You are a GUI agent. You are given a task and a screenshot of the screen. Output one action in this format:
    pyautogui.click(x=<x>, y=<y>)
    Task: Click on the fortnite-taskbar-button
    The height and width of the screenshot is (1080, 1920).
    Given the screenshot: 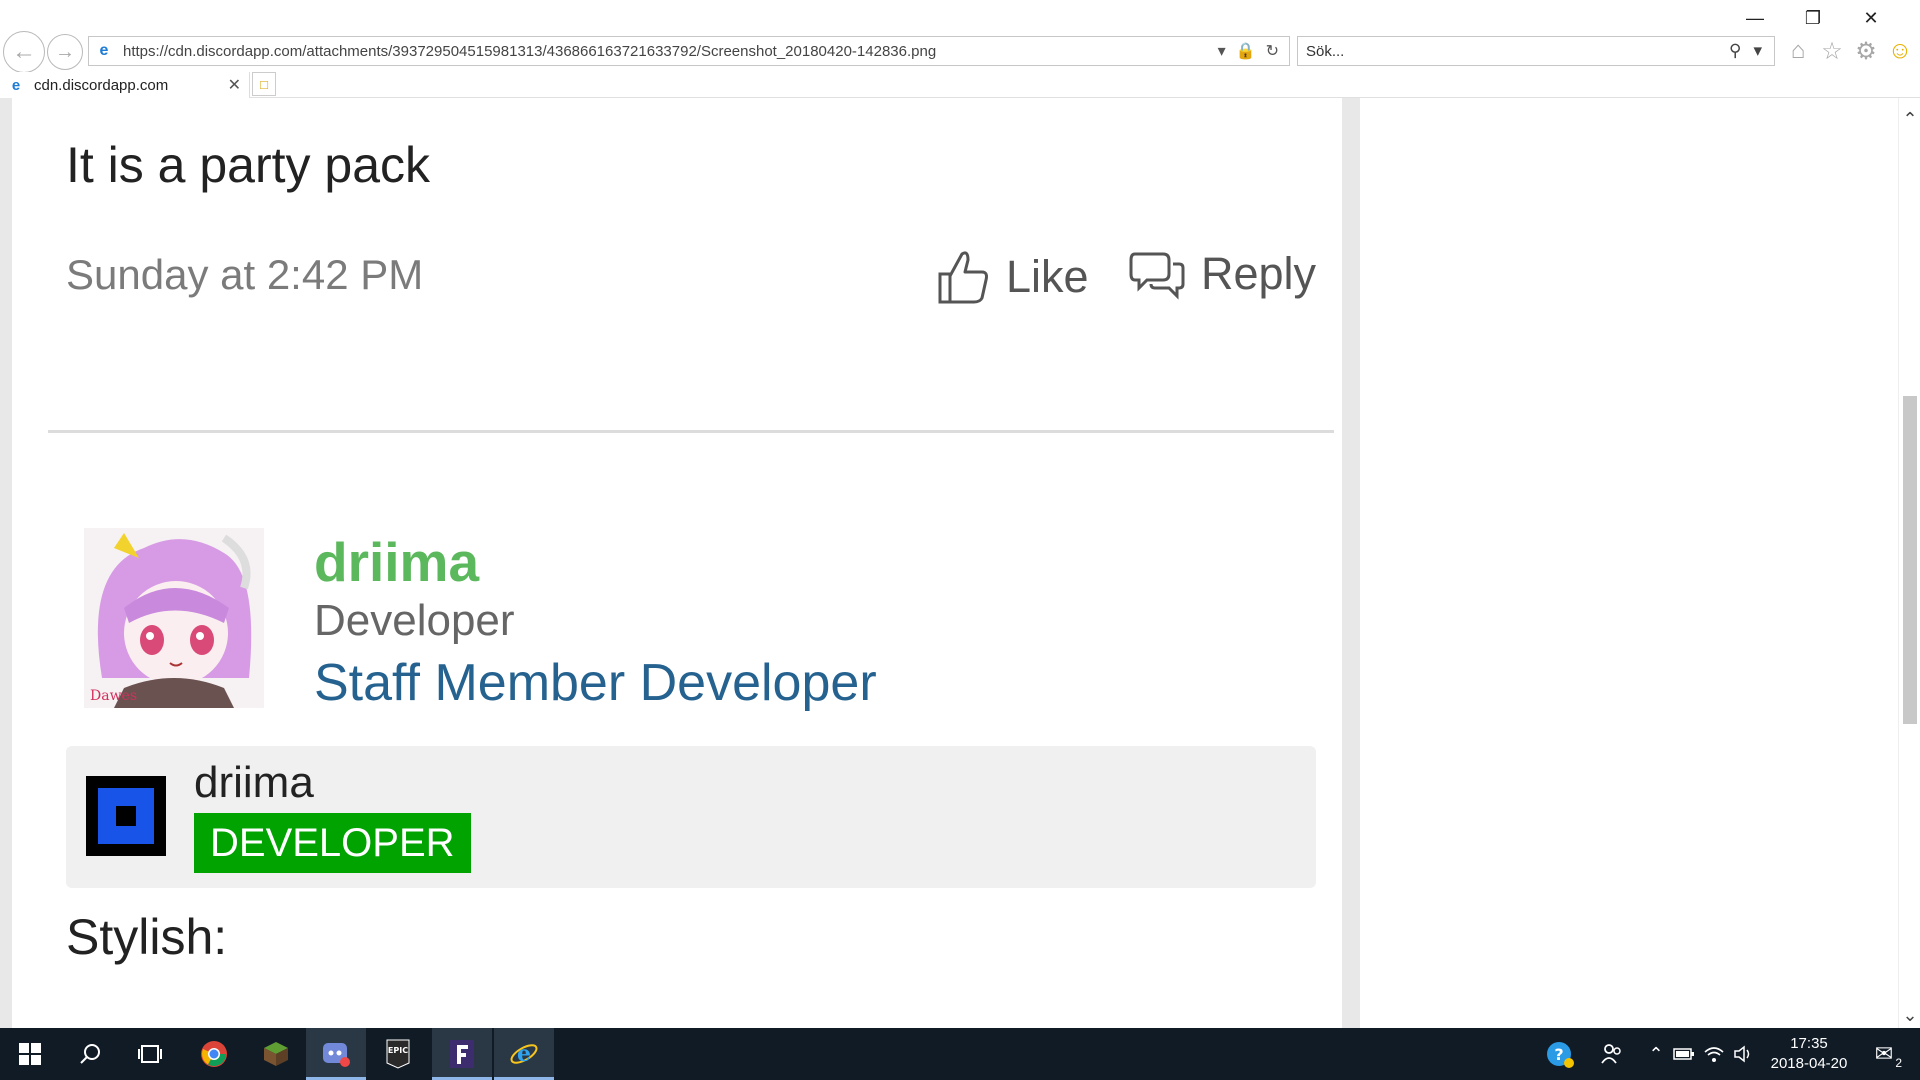 What is the action you would take?
    pyautogui.click(x=462, y=1054)
    